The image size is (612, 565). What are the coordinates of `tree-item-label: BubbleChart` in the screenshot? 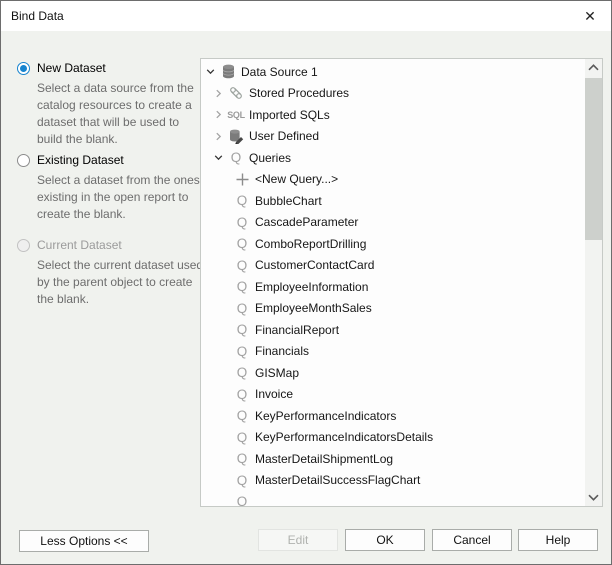 It's located at (288, 200).